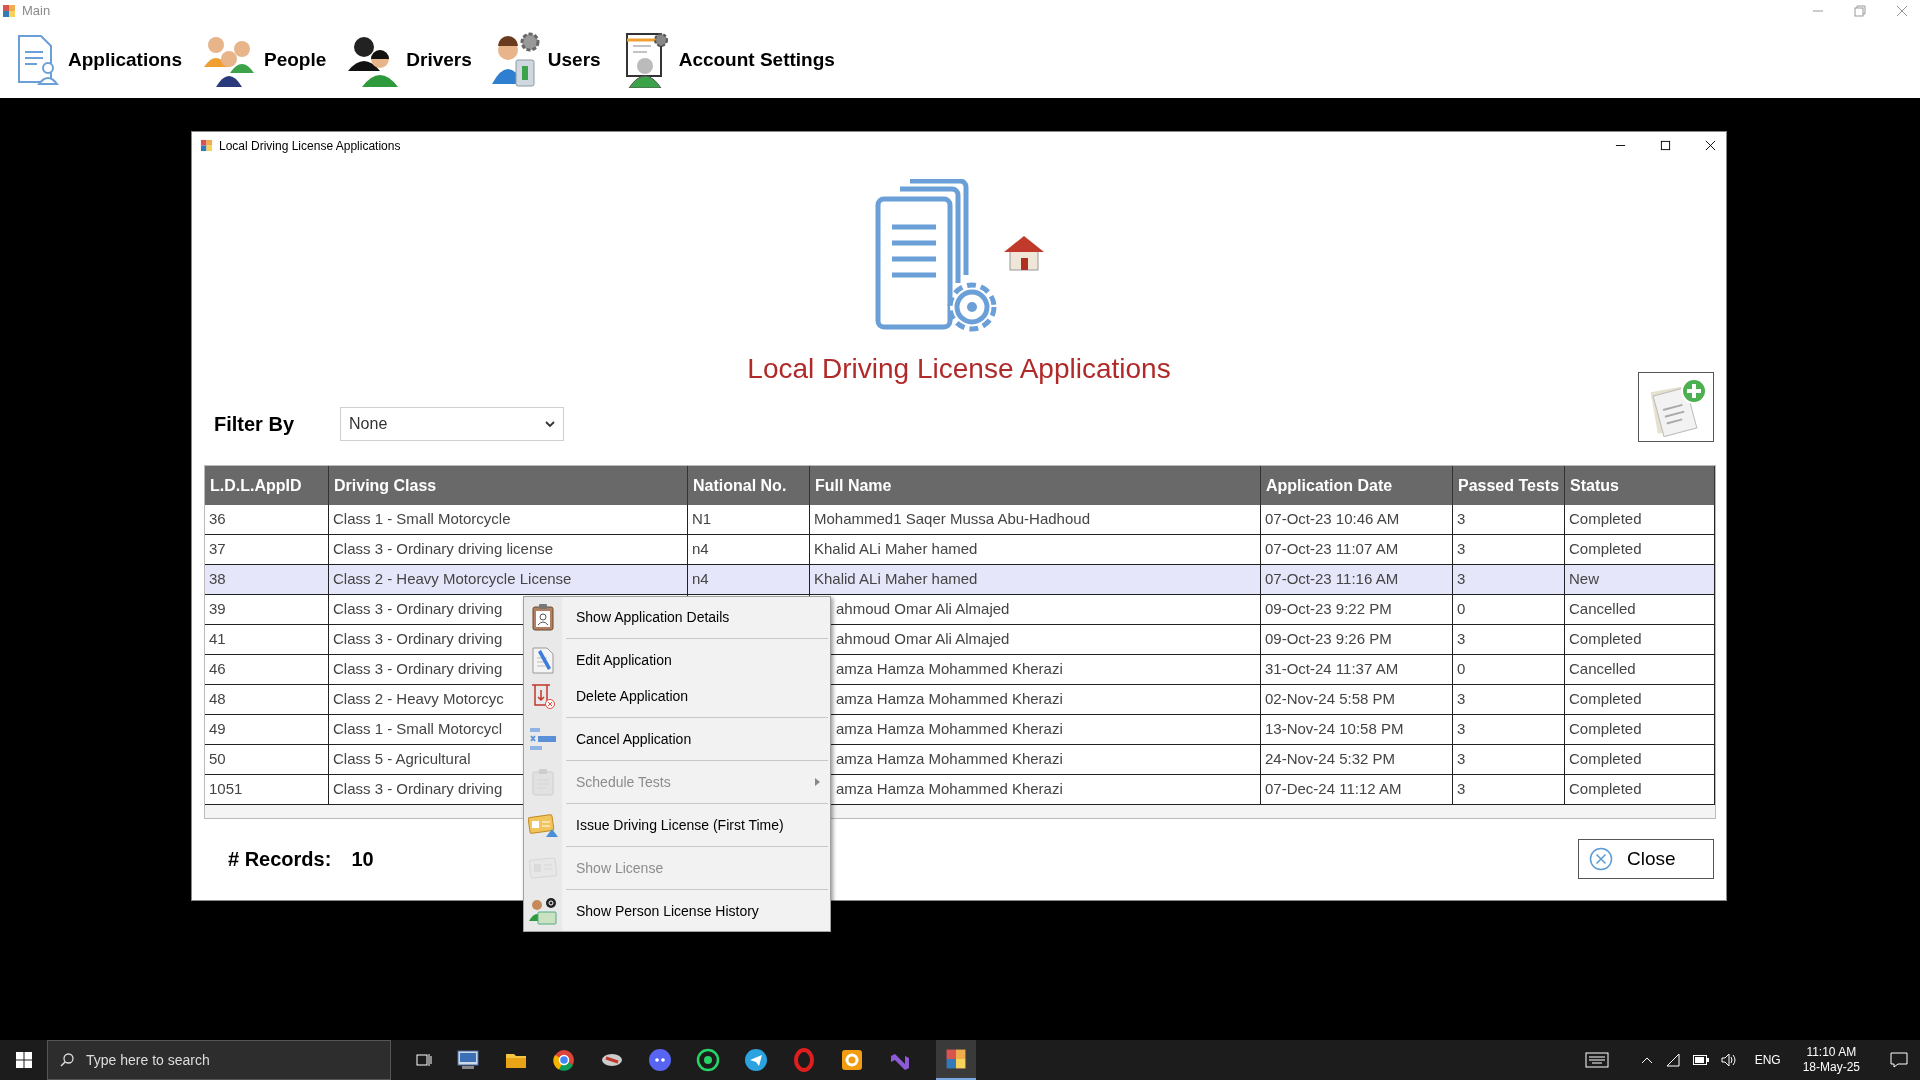 The image size is (1920, 1080). What do you see at coordinates (1328, 639) in the screenshot?
I see `table-cell-text: 09-Oct-23 9:26 PM` at bounding box center [1328, 639].